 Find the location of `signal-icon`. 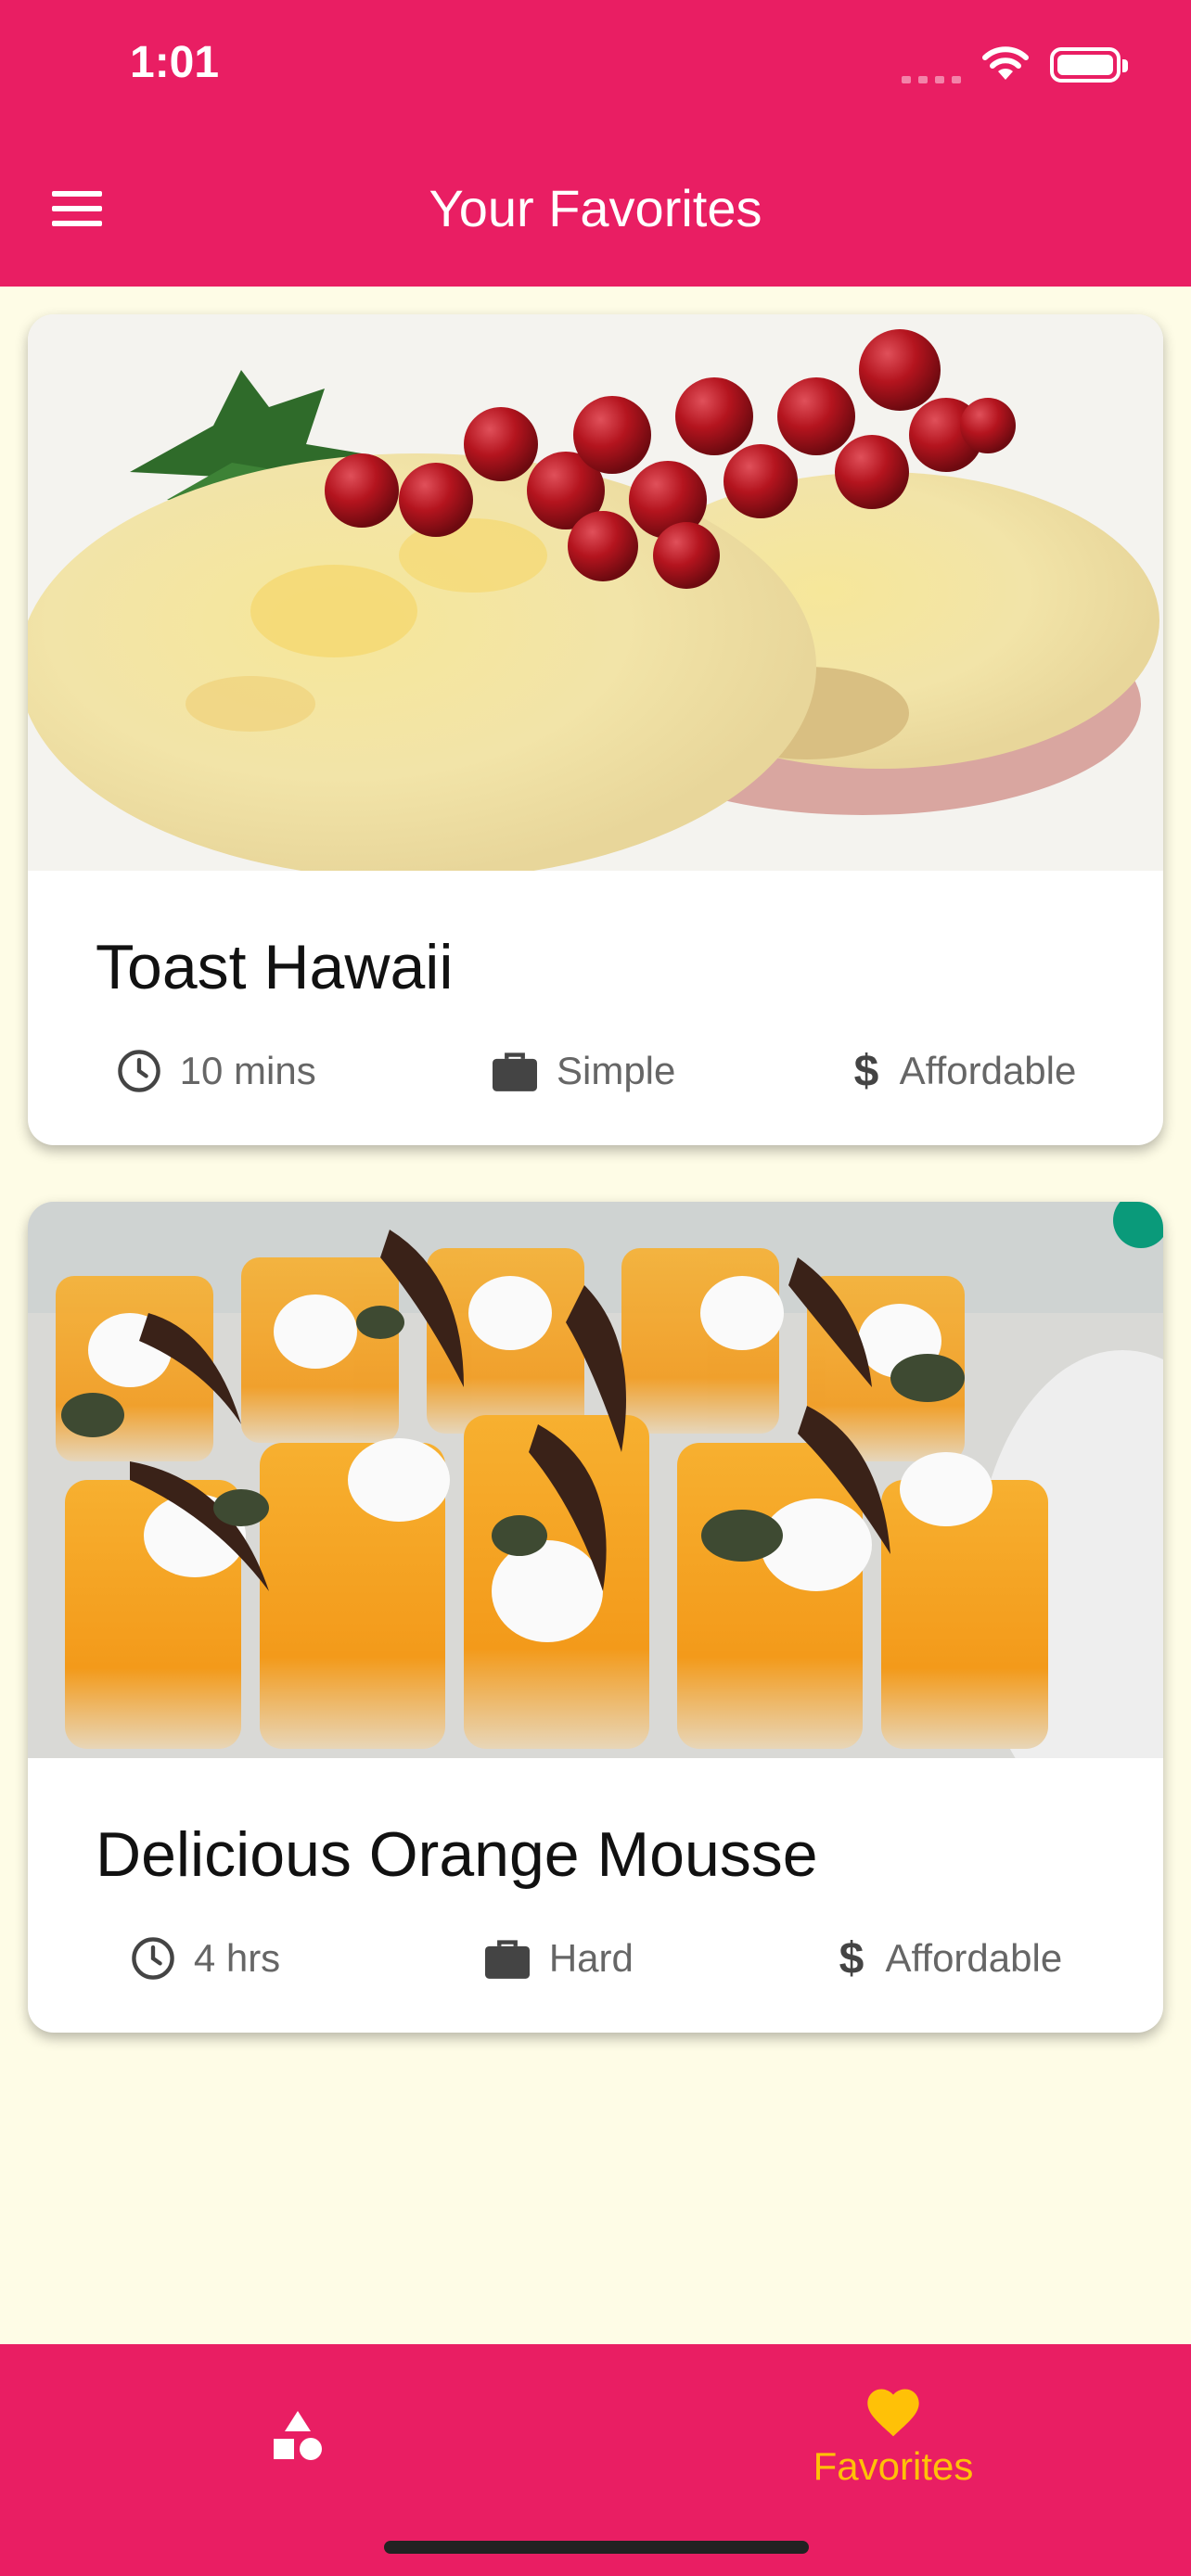

signal-icon is located at coordinates (931, 64).